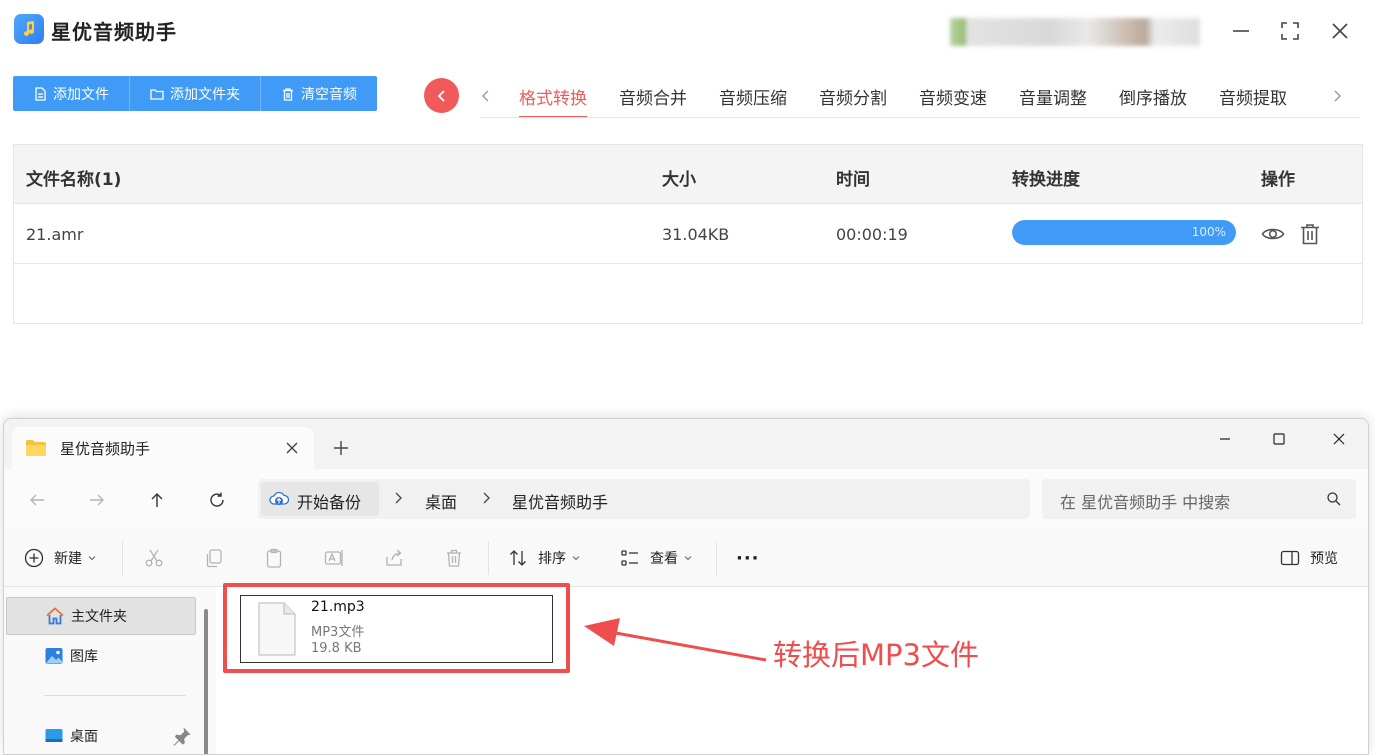 Image resolution: width=1375 pixels, height=755 pixels. I want to click on copy-button, so click(214, 558).